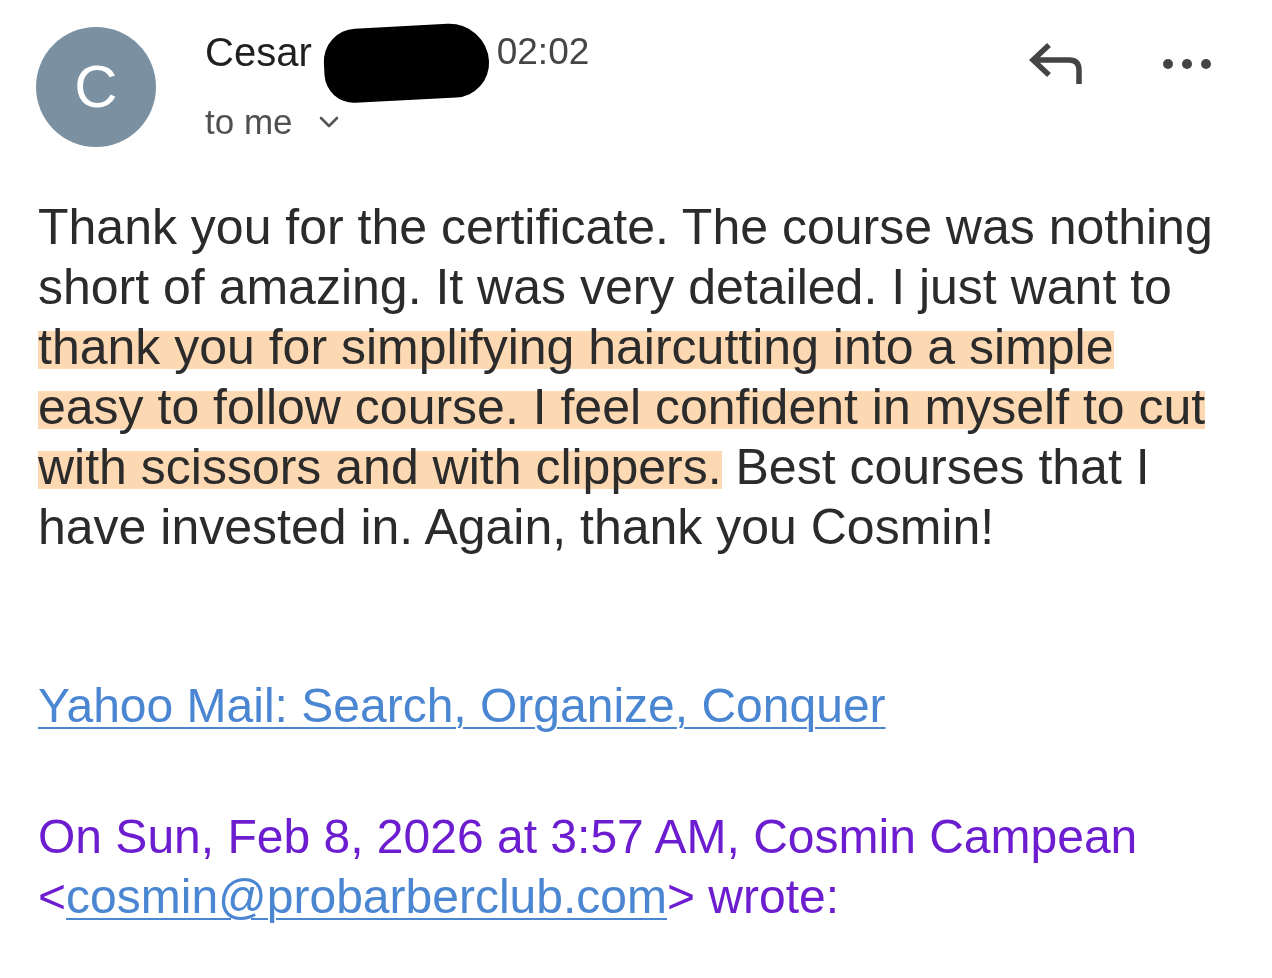 Image resolution: width=1272 pixels, height=978 pixels. What do you see at coordinates (1056, 64) in the screenshot?
I see `reply-icon` at bounding box center [1056, 64].